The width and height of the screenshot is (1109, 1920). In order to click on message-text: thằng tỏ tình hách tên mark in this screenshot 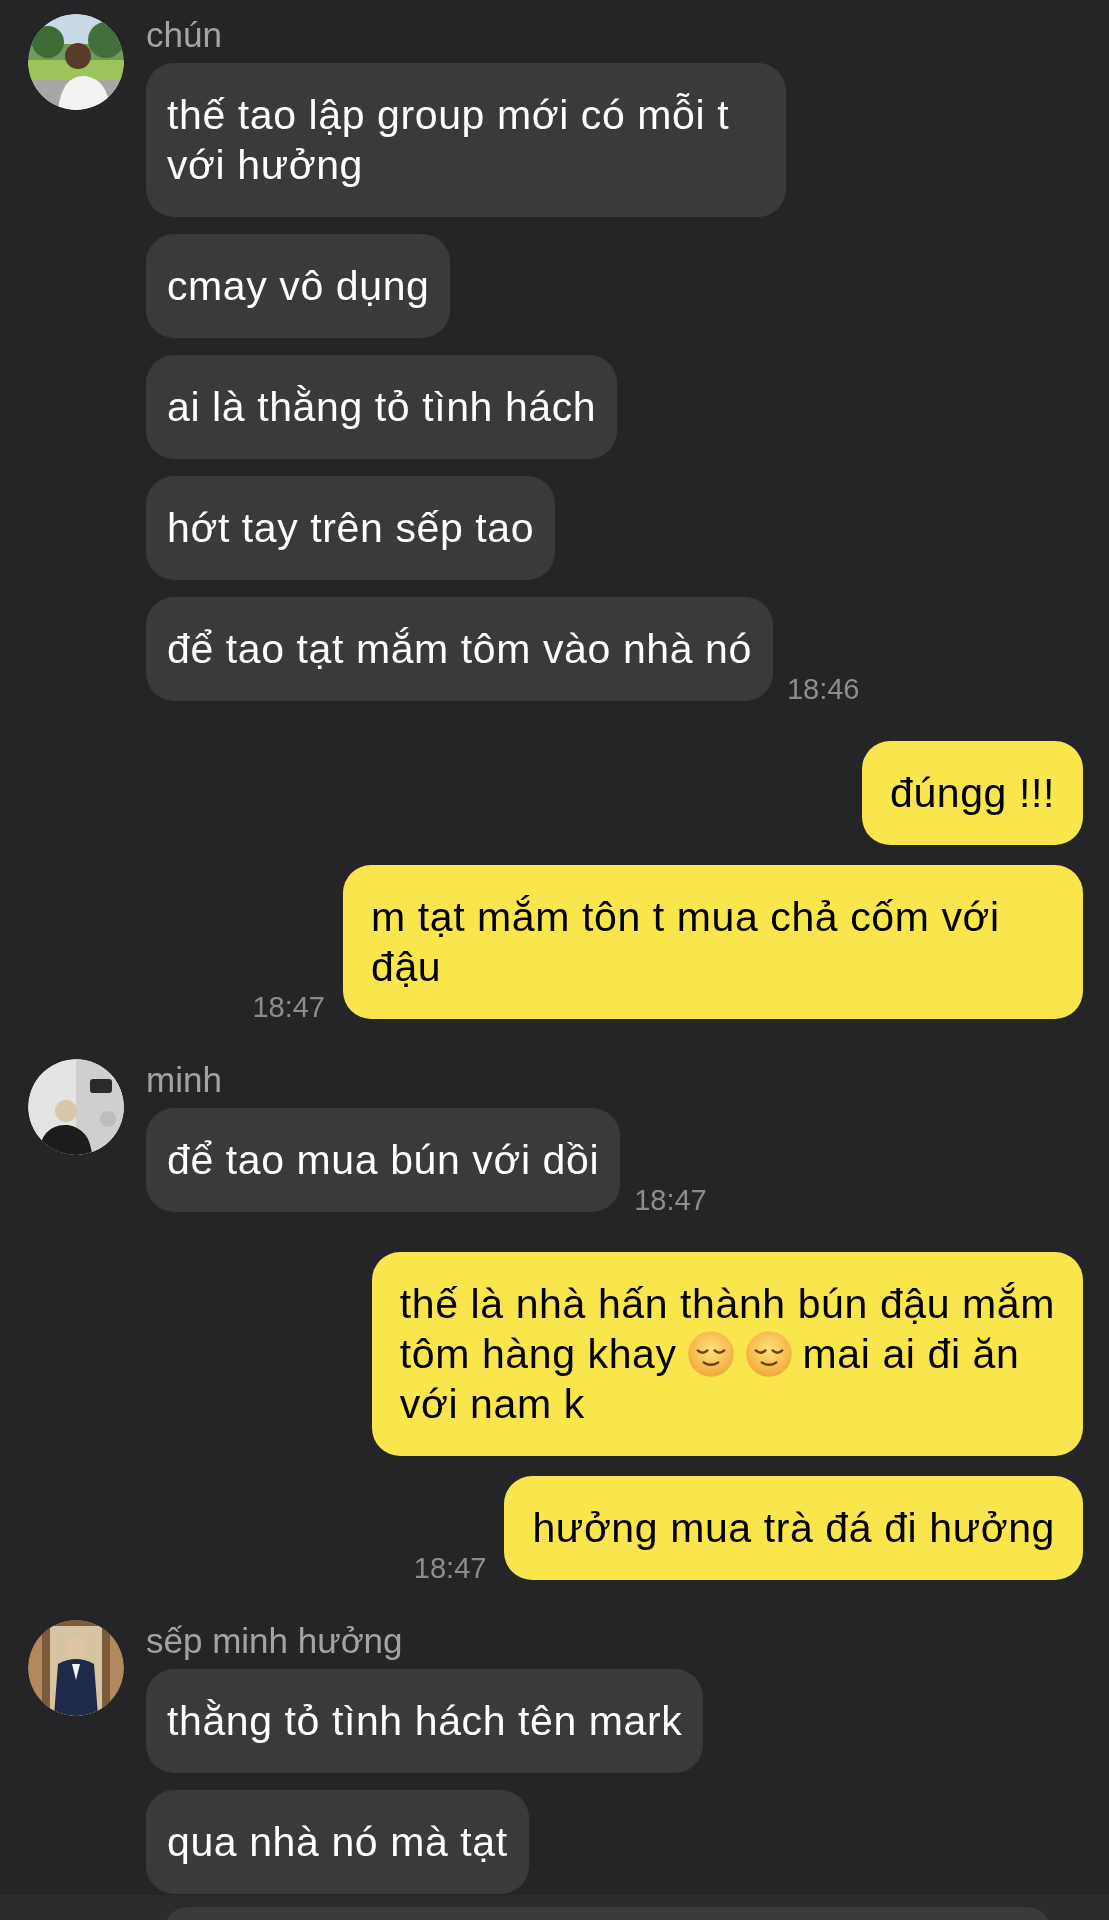, I will do `click(425, 1721)`.